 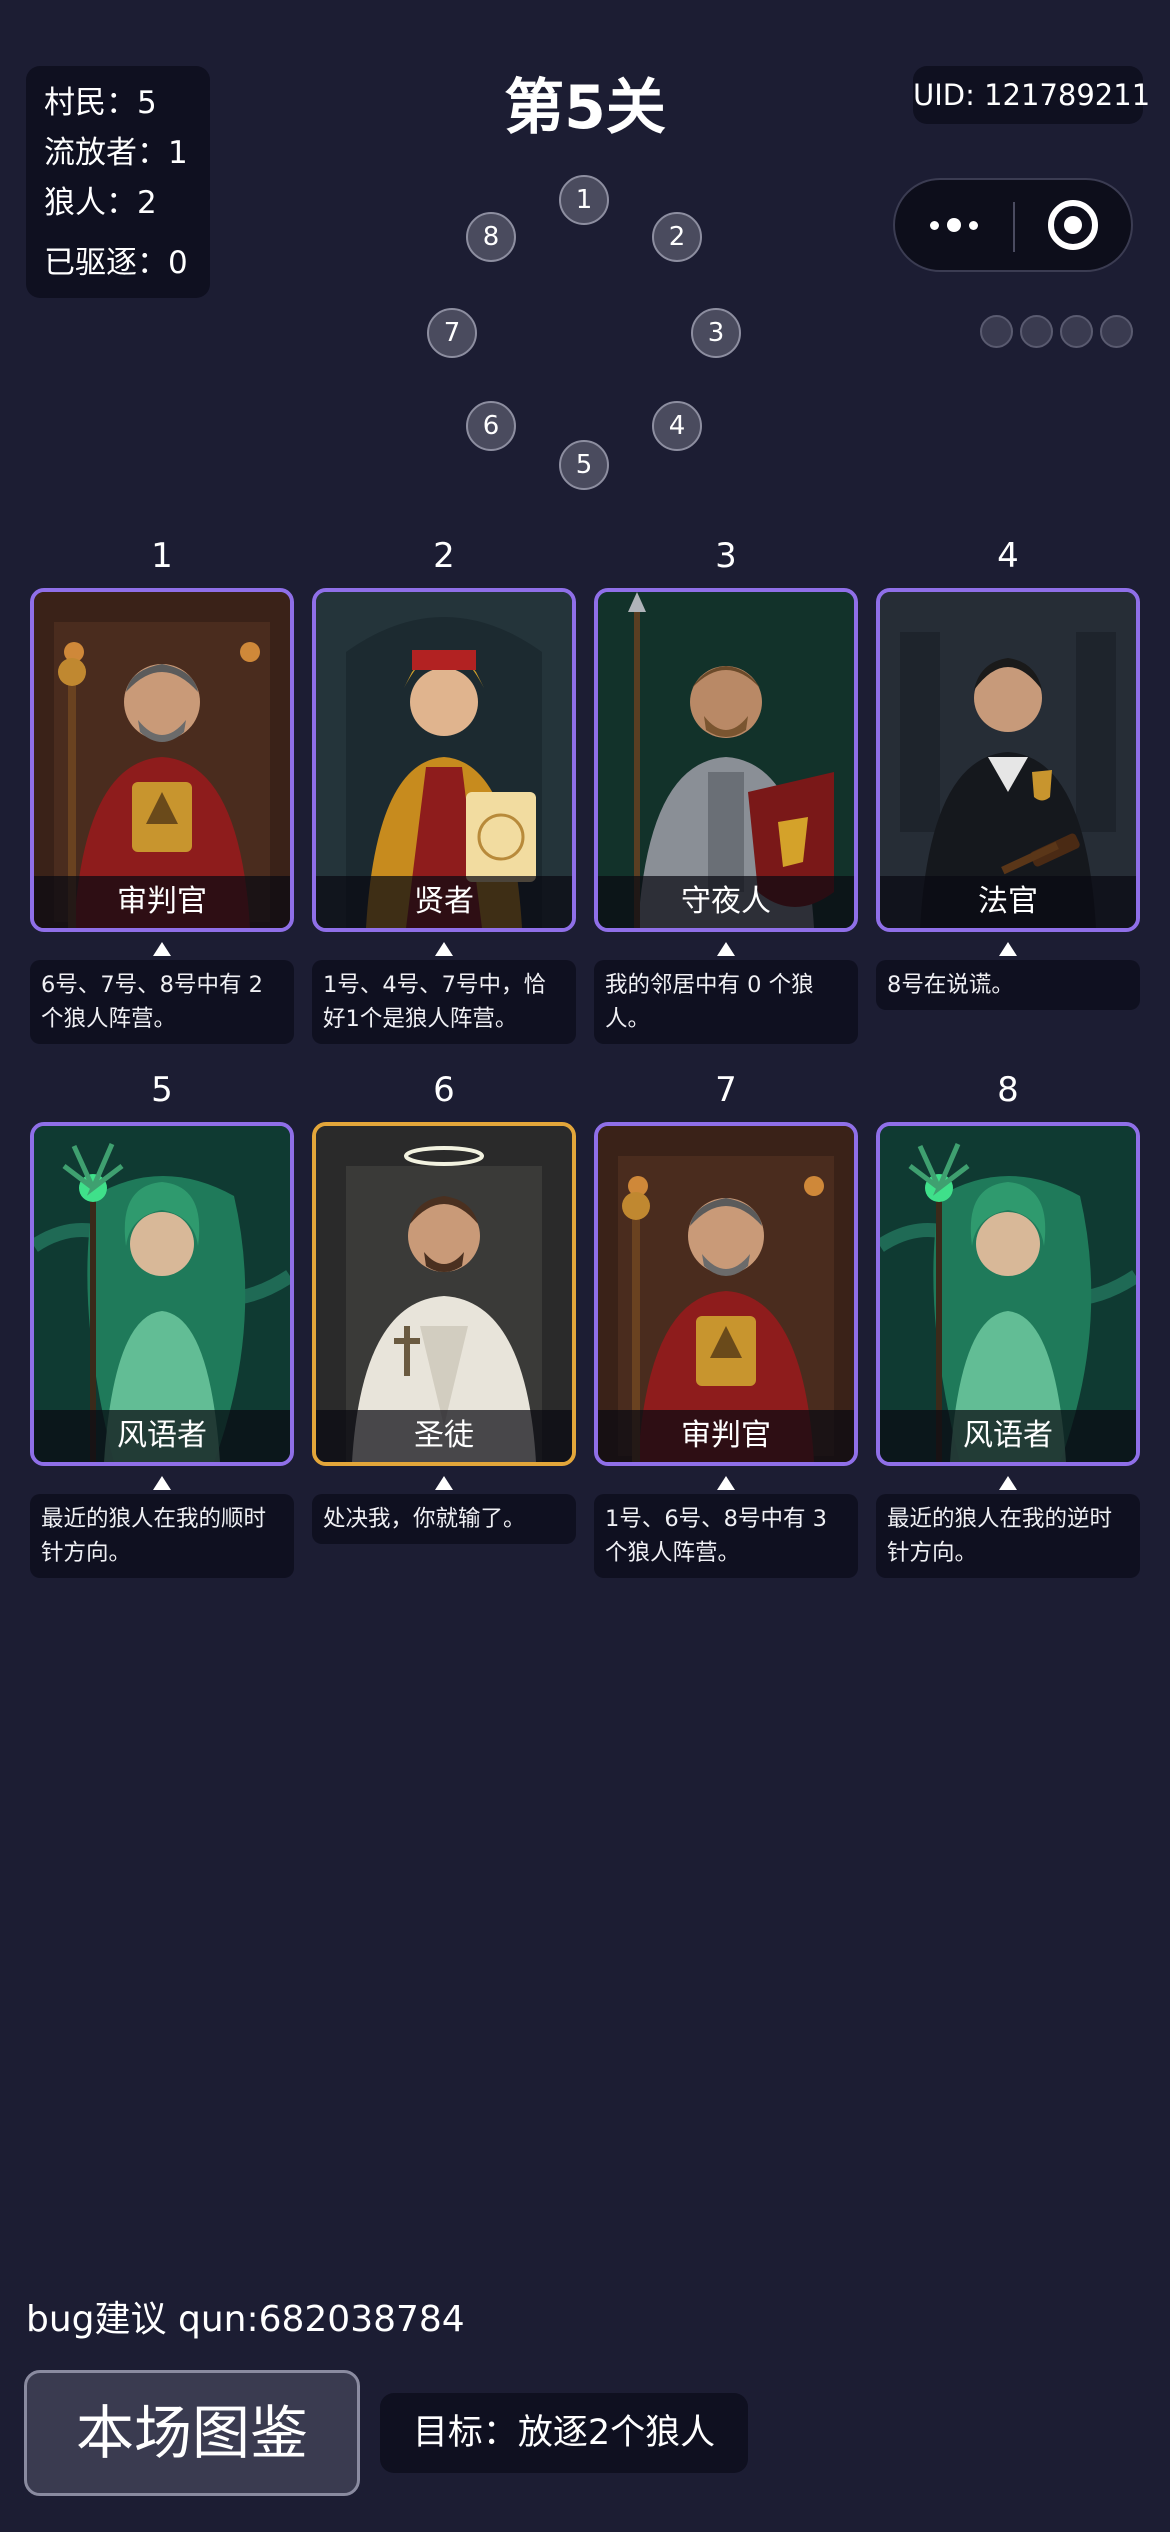 I want to click on role-card: 圣徒, so click(x=444, y=1294).